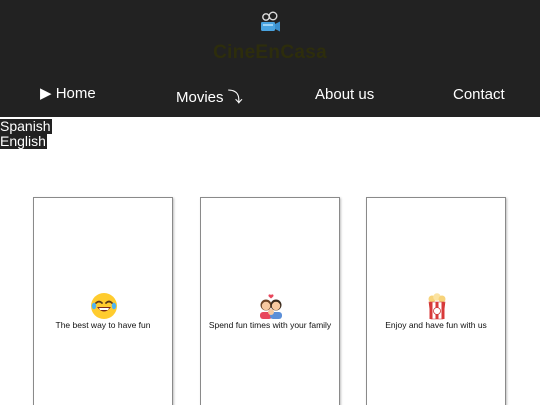 Image resolution: width=540 pixels, height=405 pixels. I want to click on nav-movies: Movies ⤵, so click(209, 96).